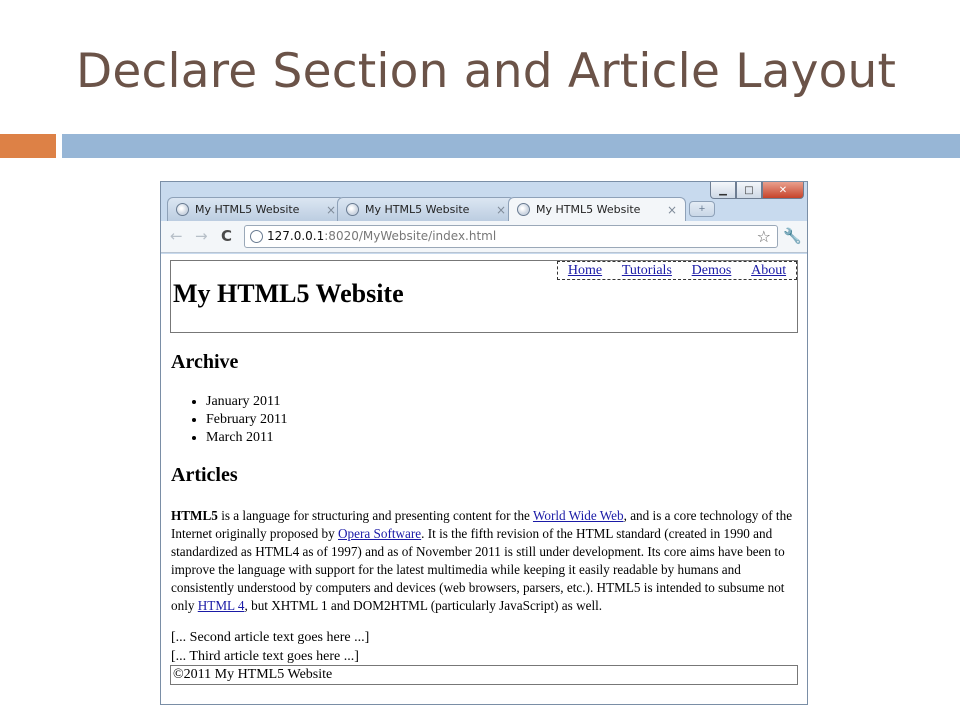  Describe the element at coordinates (677, 270) in the screenshot. I see `site-nav: Home Tutorials Demos About` at that location.